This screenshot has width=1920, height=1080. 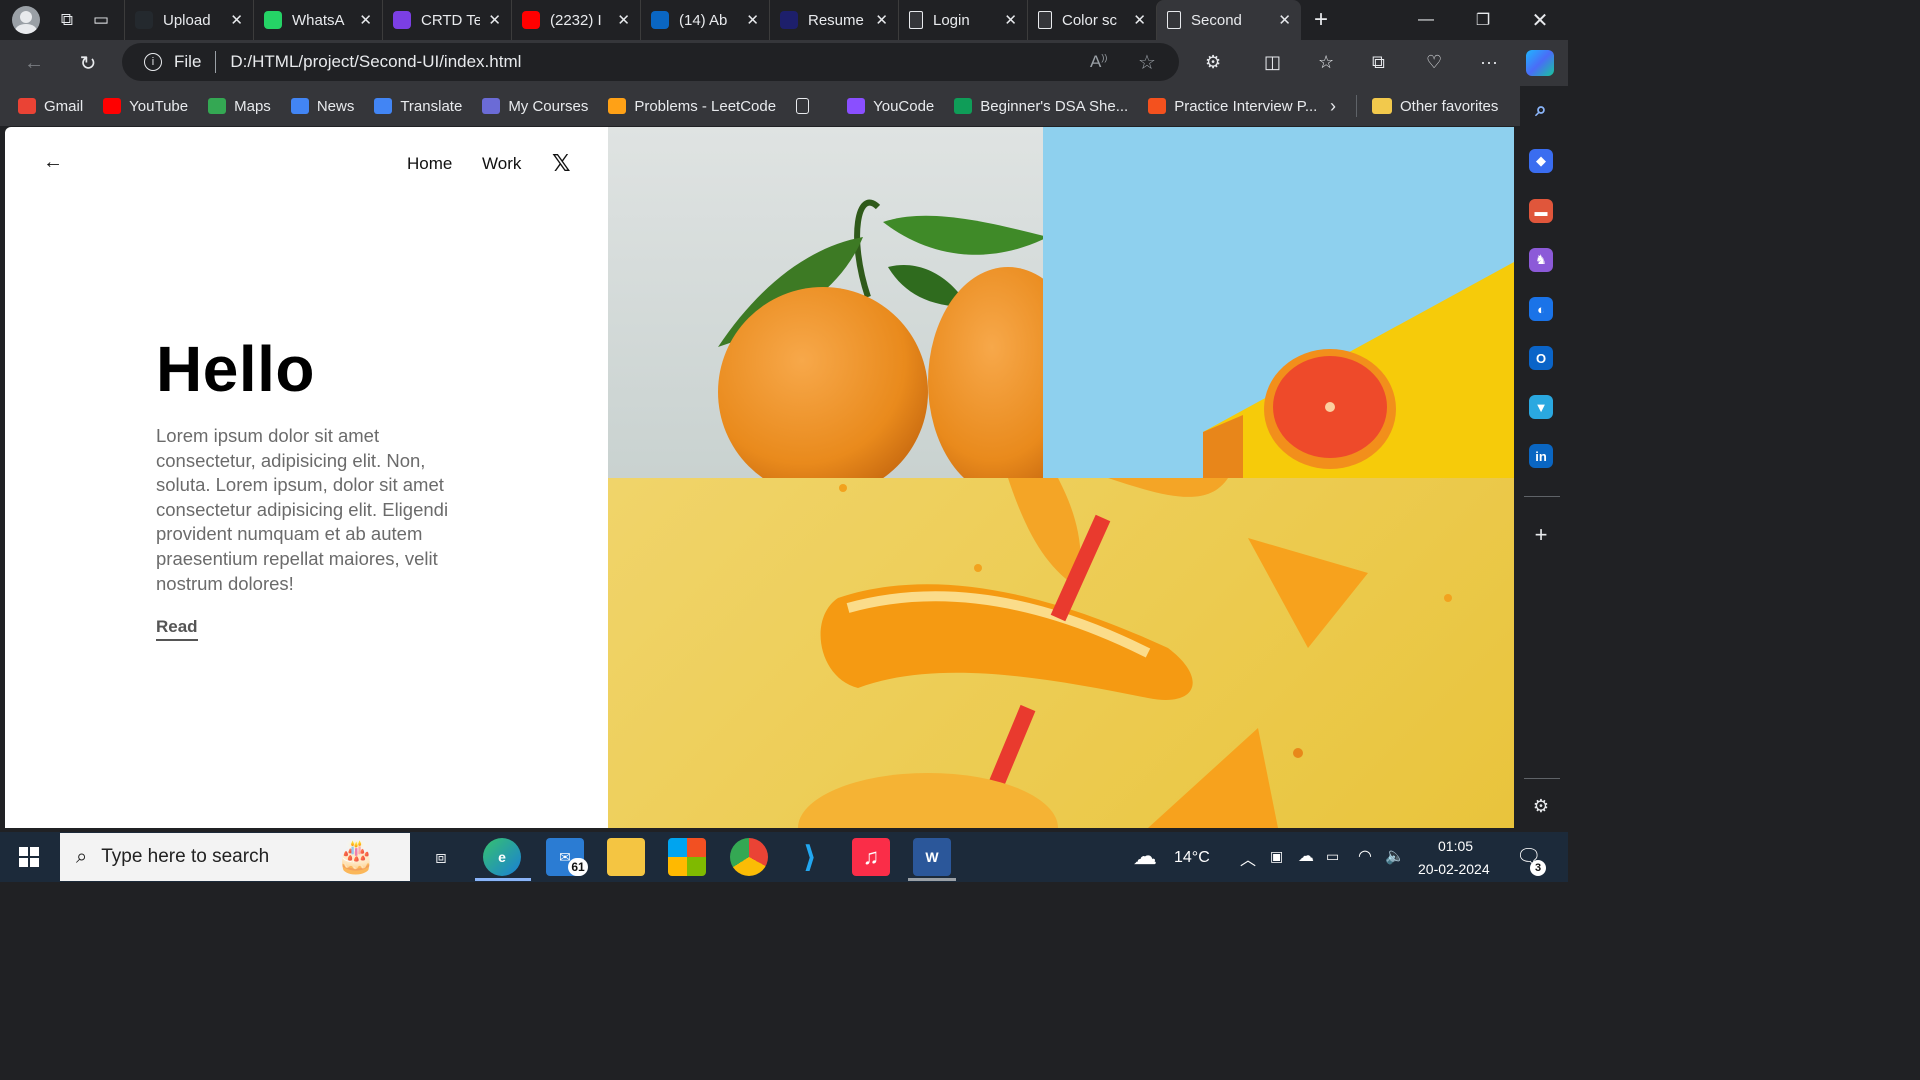 I want to click on games-icon: ♞, so click(x=1541, y=260).